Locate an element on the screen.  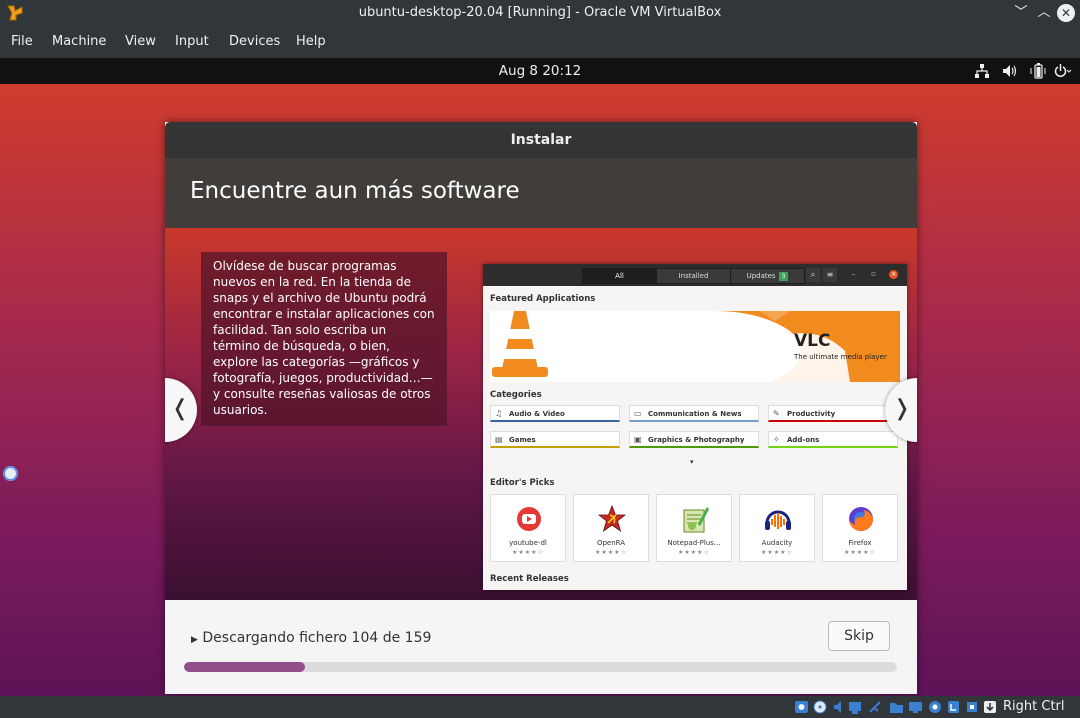
notepad-plus-icon is located at coordinates (696, 520).